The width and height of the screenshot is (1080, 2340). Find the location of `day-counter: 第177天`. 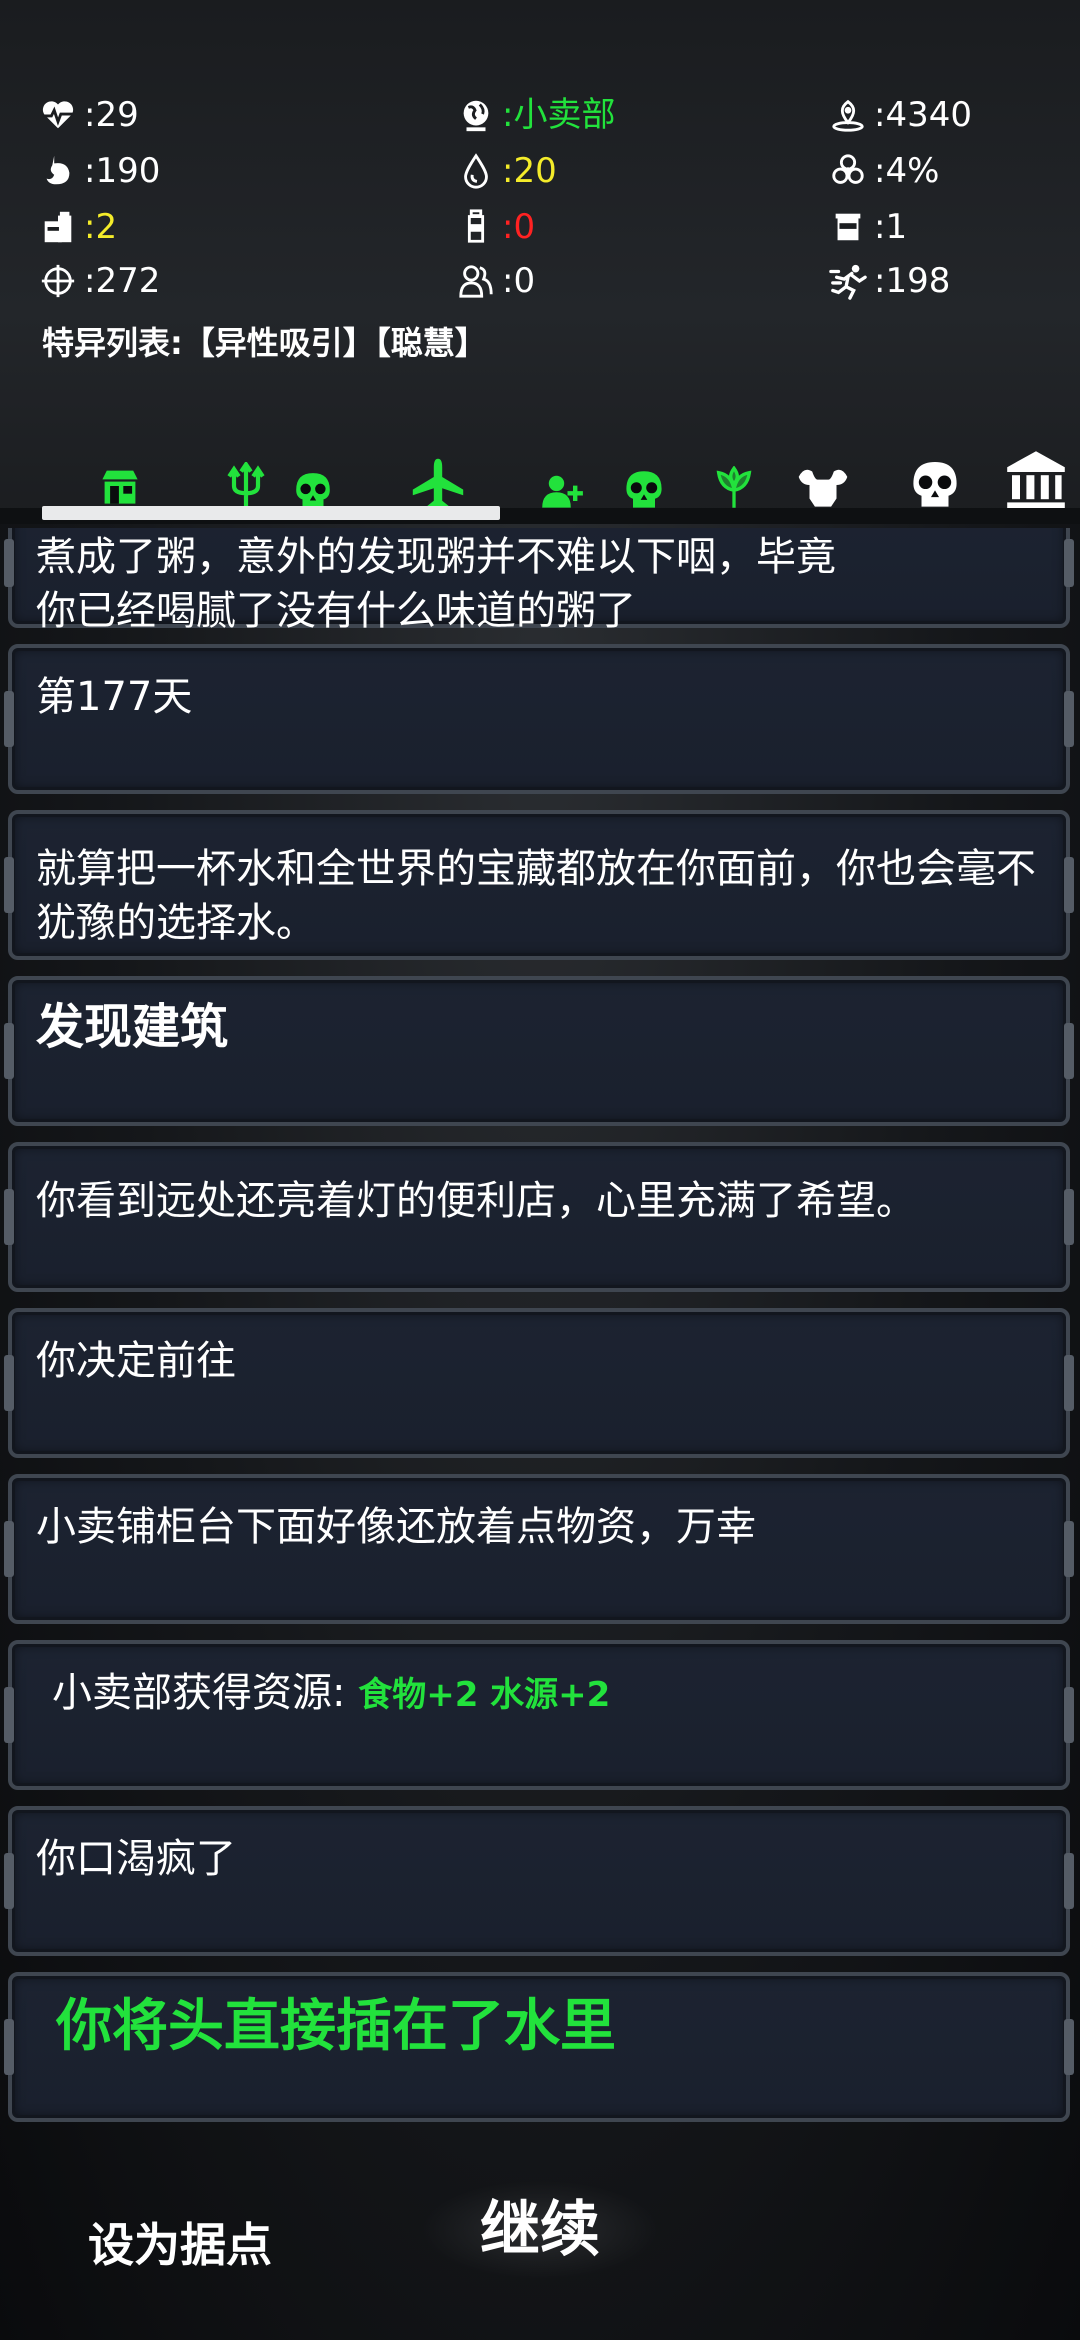

day-counter: 第177天 is located at coordinates (114, 697).